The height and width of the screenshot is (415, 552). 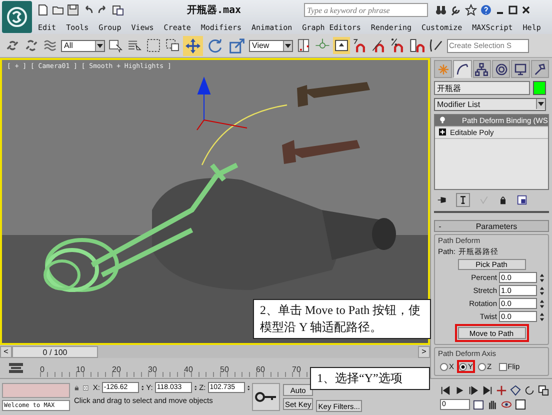 I want to click on wave-icon, so click(x=50, y=45).